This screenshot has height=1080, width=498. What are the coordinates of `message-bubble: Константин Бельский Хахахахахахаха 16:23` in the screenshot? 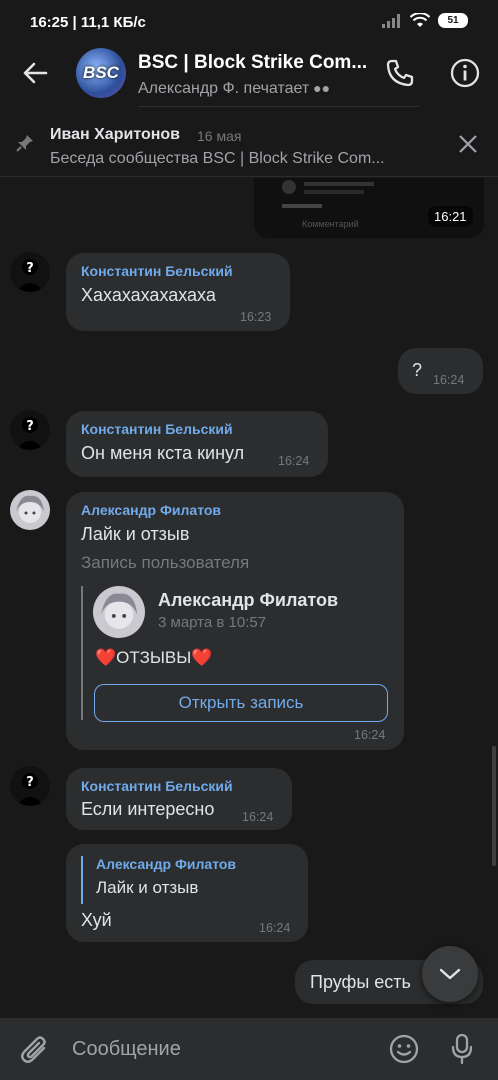 It's located at (178, 292).